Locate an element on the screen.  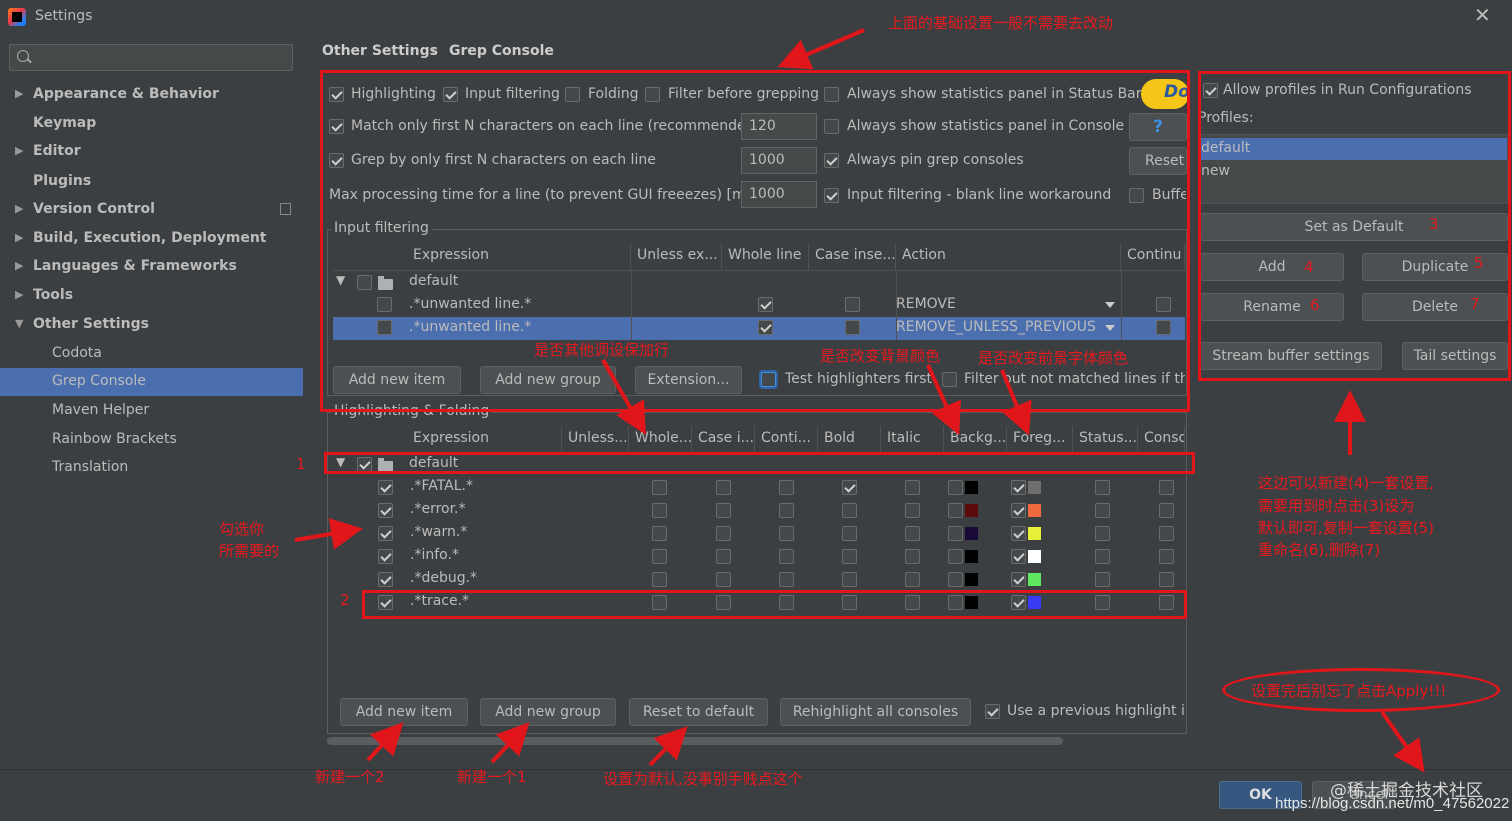
arrow-input-filter is located at coordinates (623, 397).